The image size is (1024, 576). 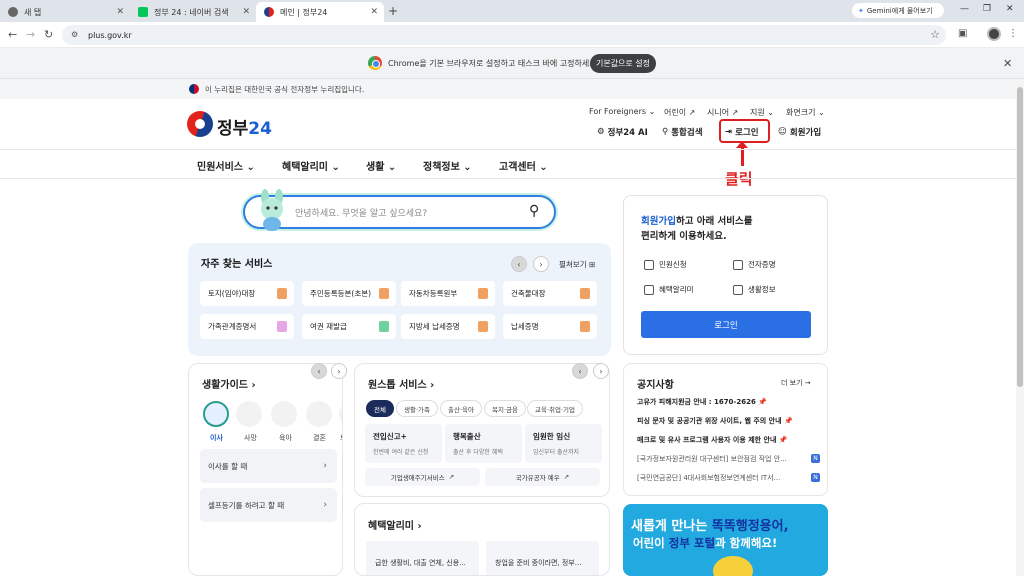 What do you see at coordinates (935, 34) in the screenshot?
I see `bookmark-star-icon: ☆` at bounding box center [935, 34].